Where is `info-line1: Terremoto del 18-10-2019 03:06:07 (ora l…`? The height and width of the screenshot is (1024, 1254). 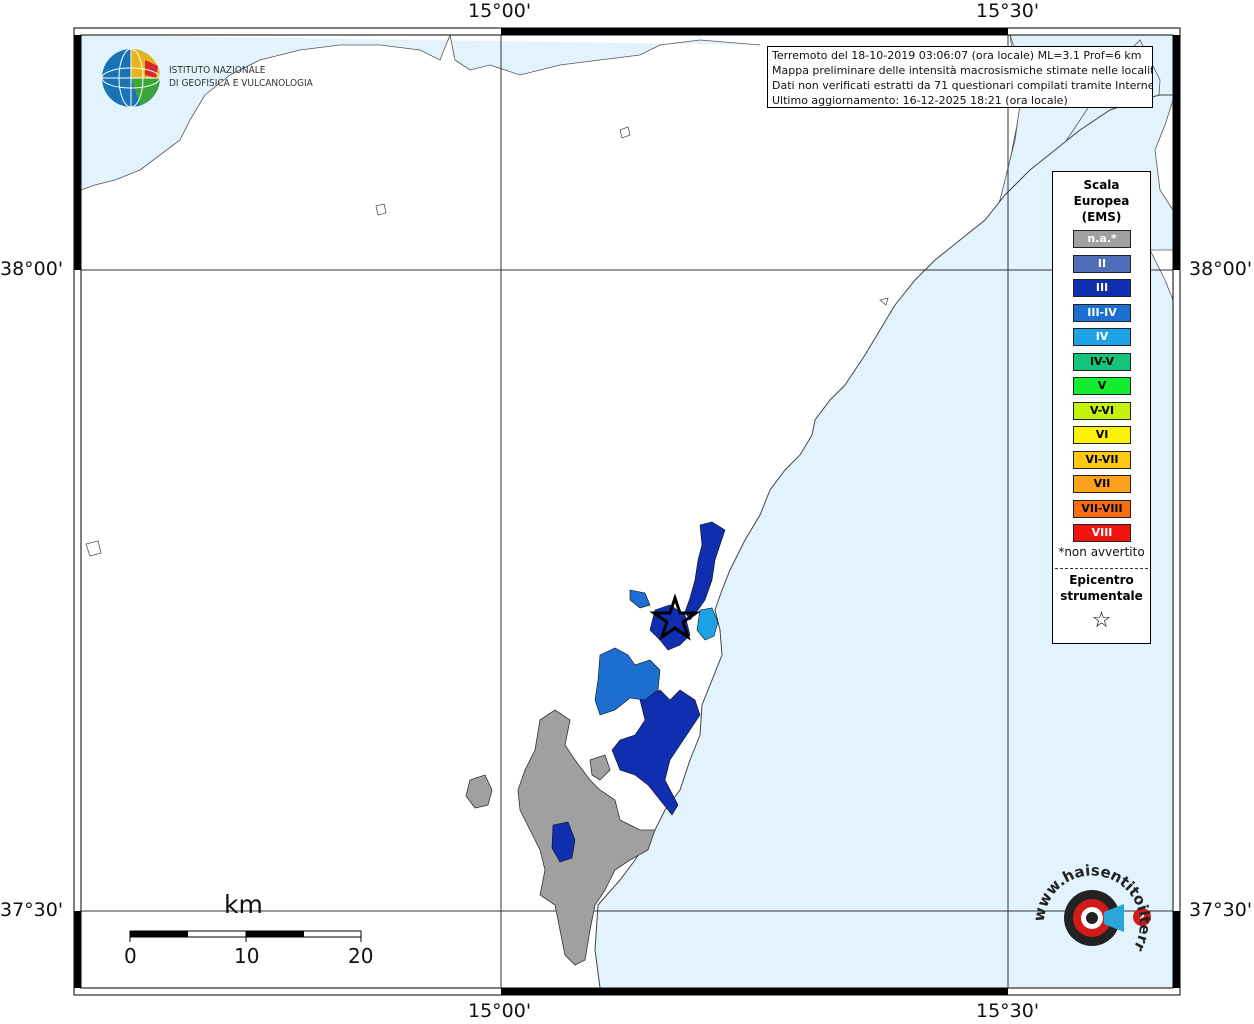 info-line1: Terremoto del 18-10-2019 03:06:07 (ora l… is located at coordinates (957, 55).